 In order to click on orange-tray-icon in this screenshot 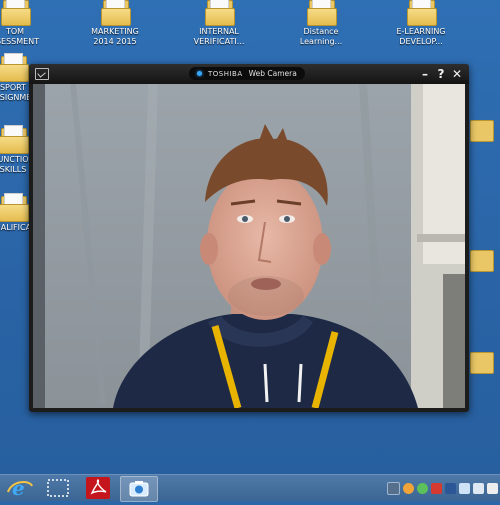, I will do `click(408, 488)`.